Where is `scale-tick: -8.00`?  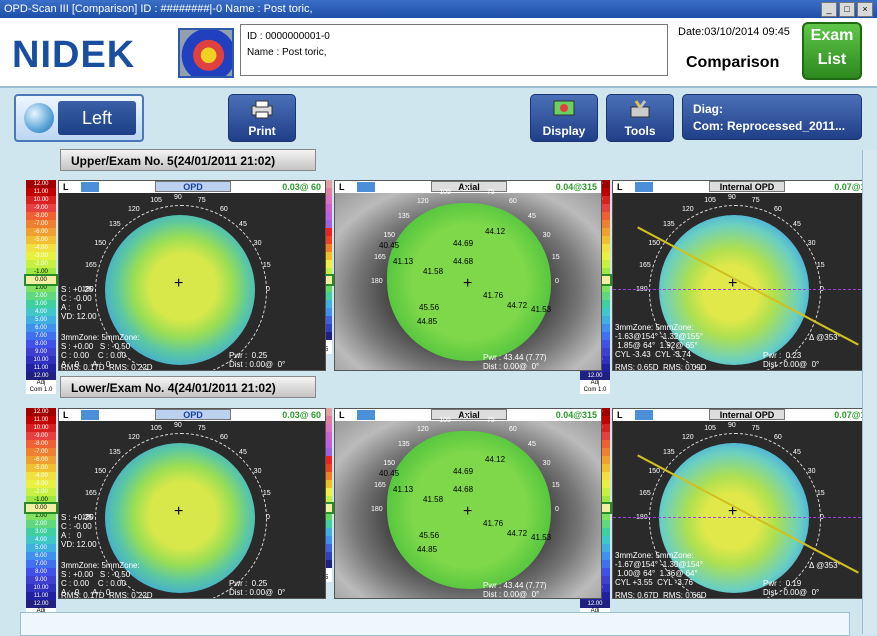 scale-tick: -8.00 is located at coordinates (41, 216).